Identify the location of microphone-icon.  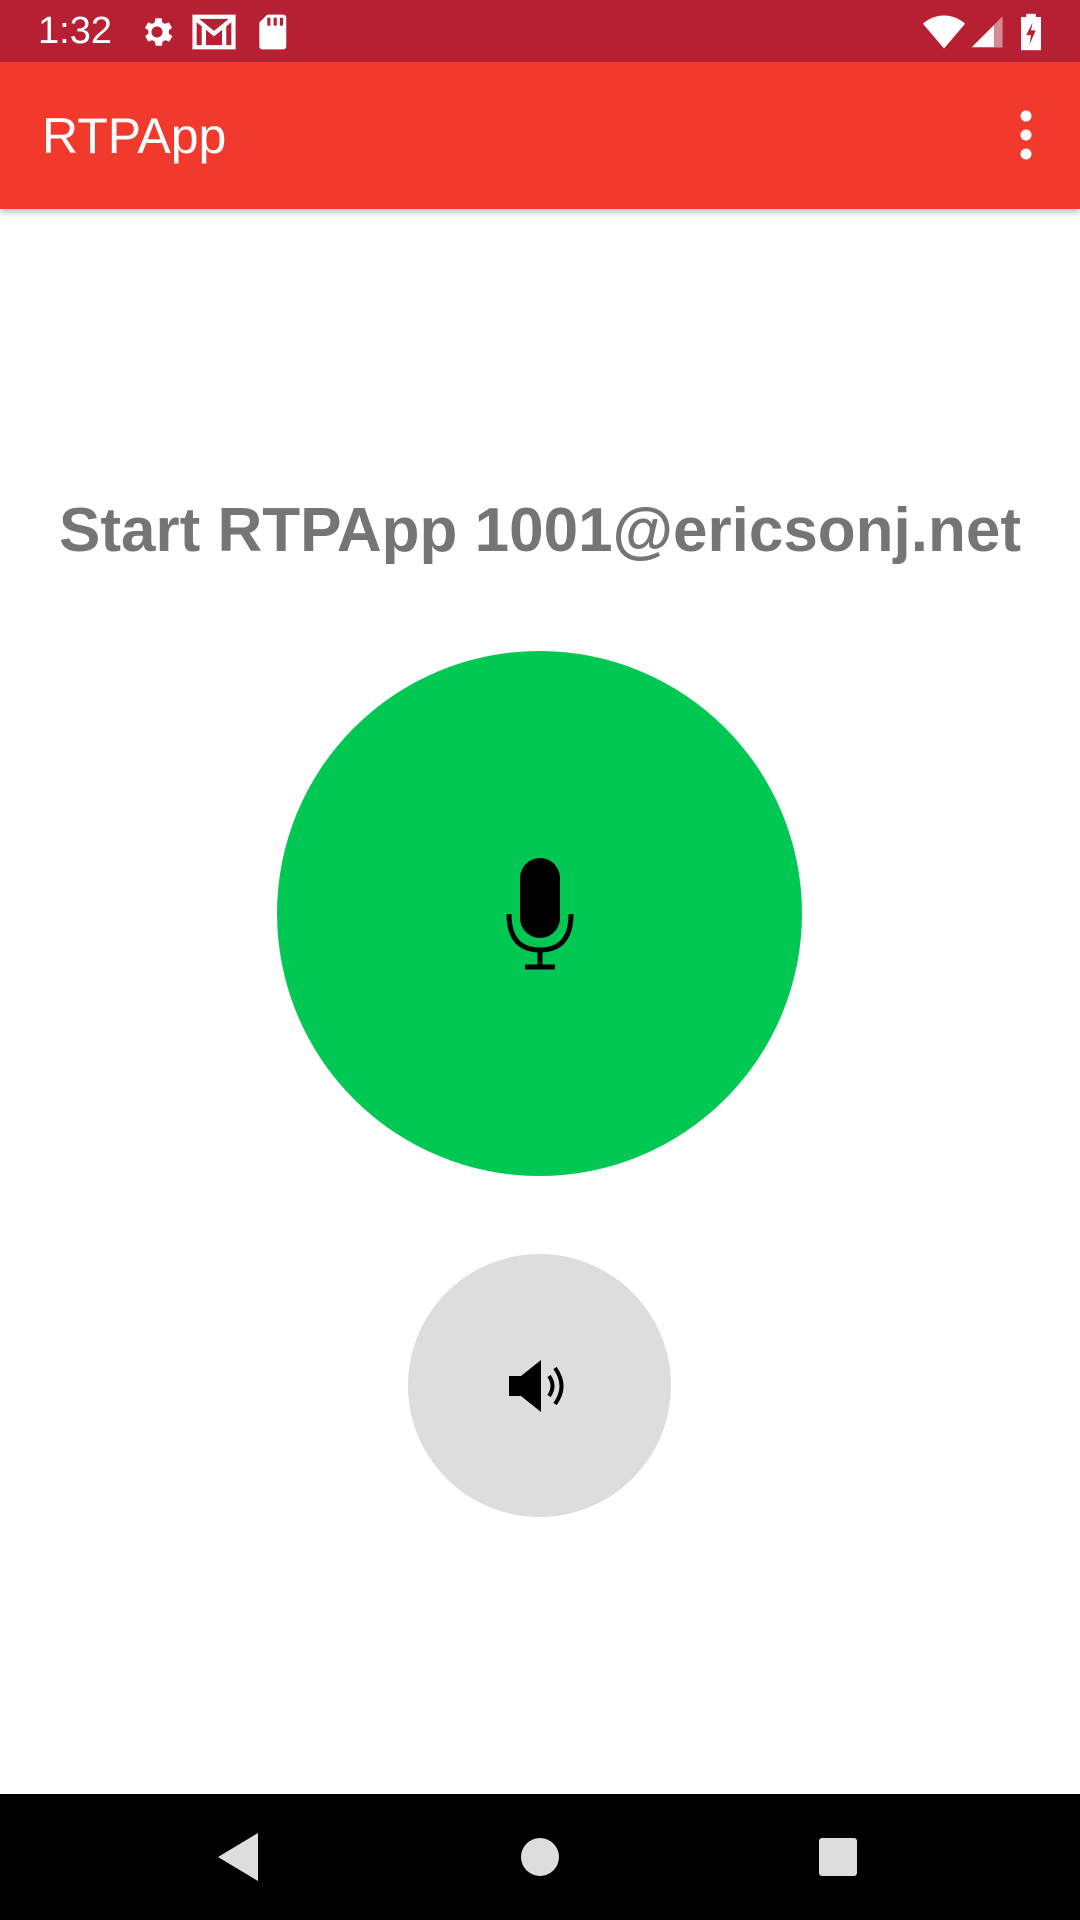
(540, 914).